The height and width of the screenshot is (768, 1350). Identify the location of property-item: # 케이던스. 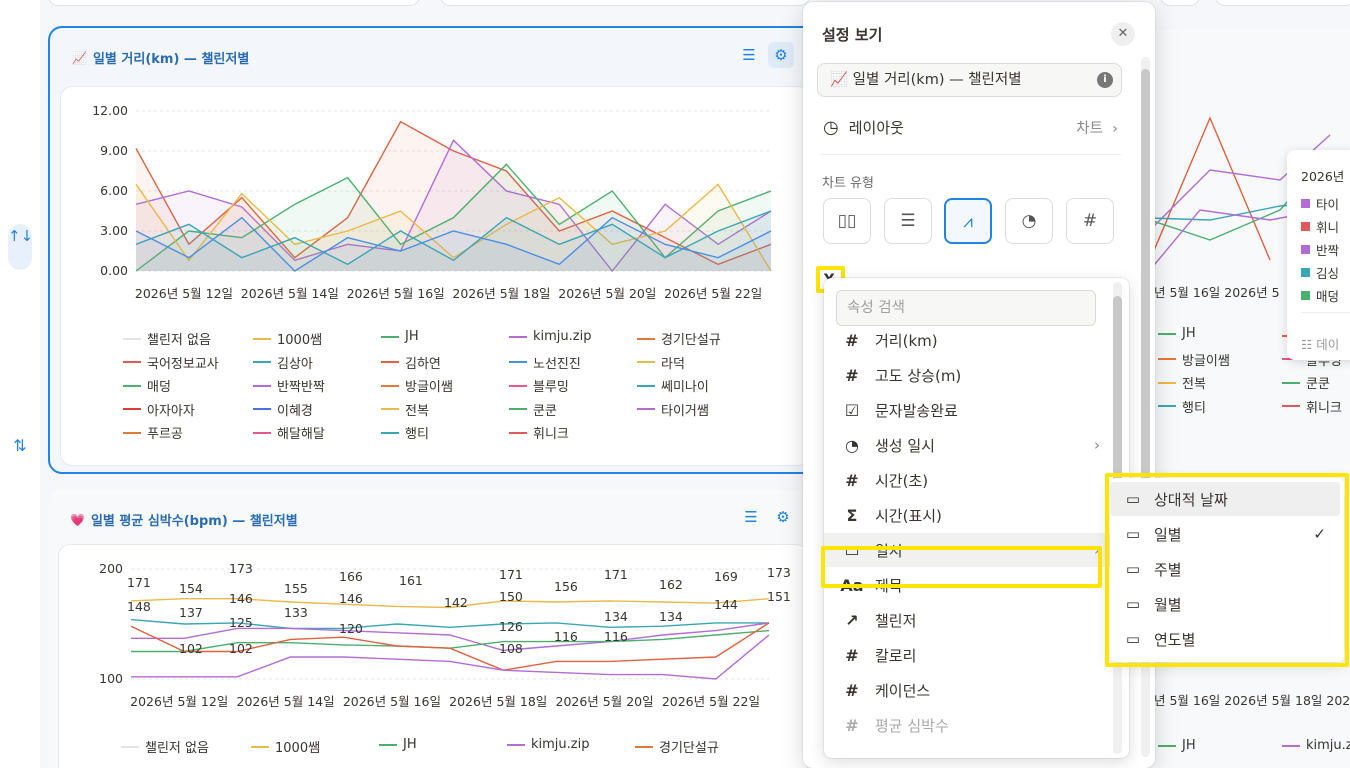
(969, 690).